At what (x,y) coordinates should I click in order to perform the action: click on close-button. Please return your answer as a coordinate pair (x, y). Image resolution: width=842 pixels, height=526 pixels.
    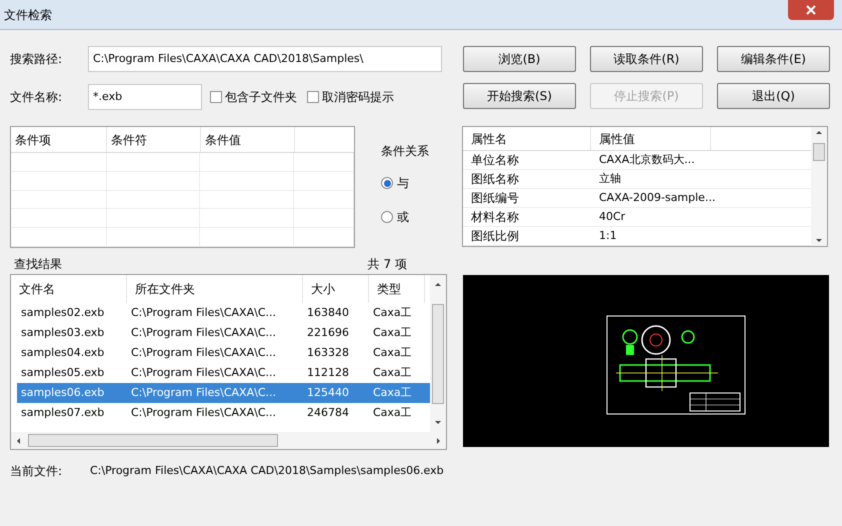
    Looking at the image, I should click on (811, 10).